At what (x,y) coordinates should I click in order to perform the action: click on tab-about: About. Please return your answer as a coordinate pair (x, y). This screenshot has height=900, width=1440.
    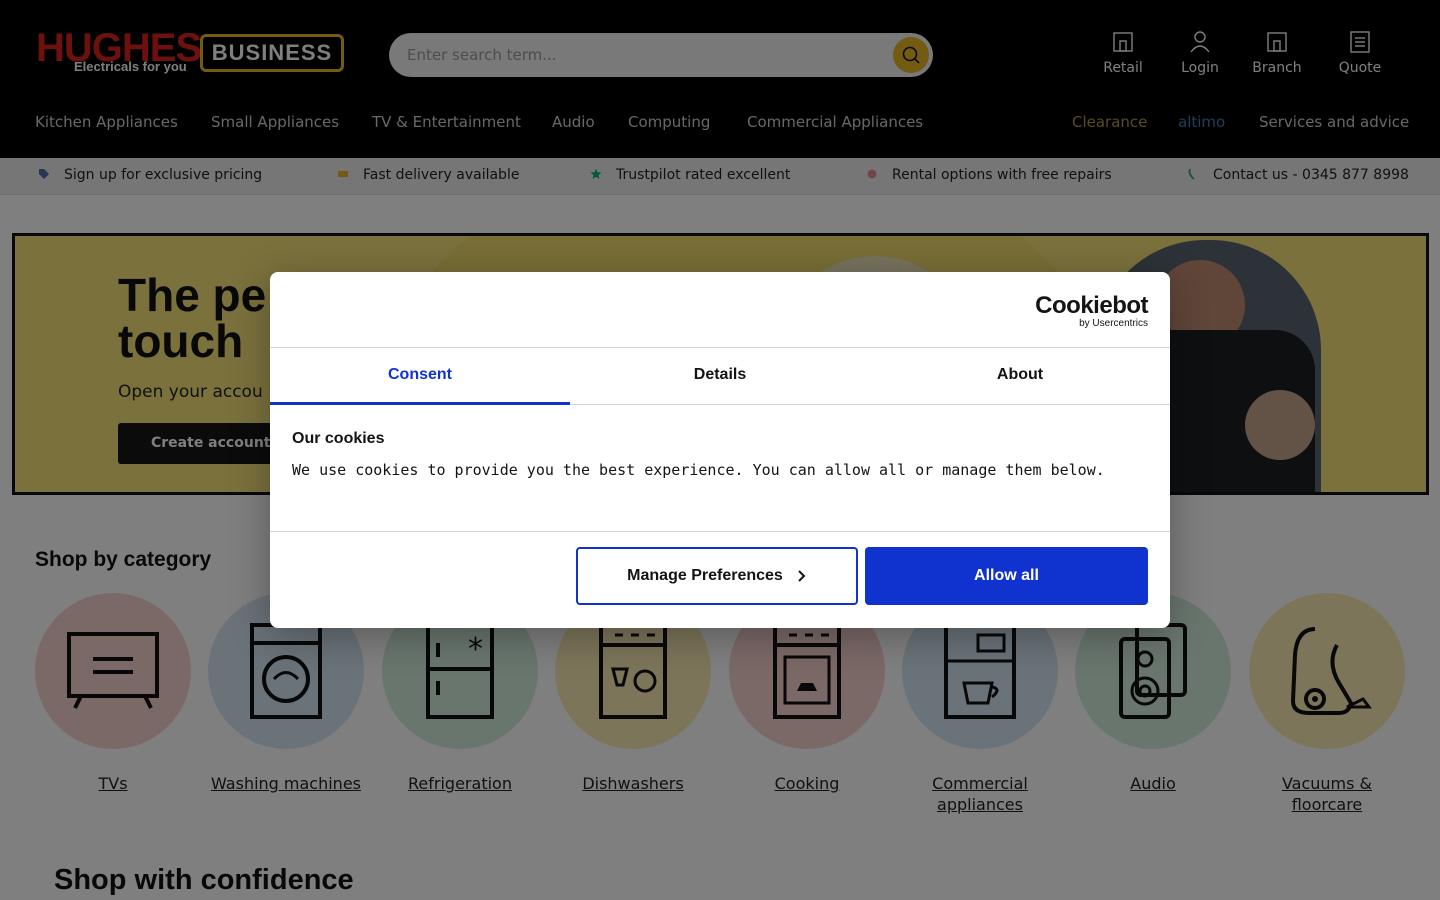
    Looking at the image, I should click on (1020, 376).